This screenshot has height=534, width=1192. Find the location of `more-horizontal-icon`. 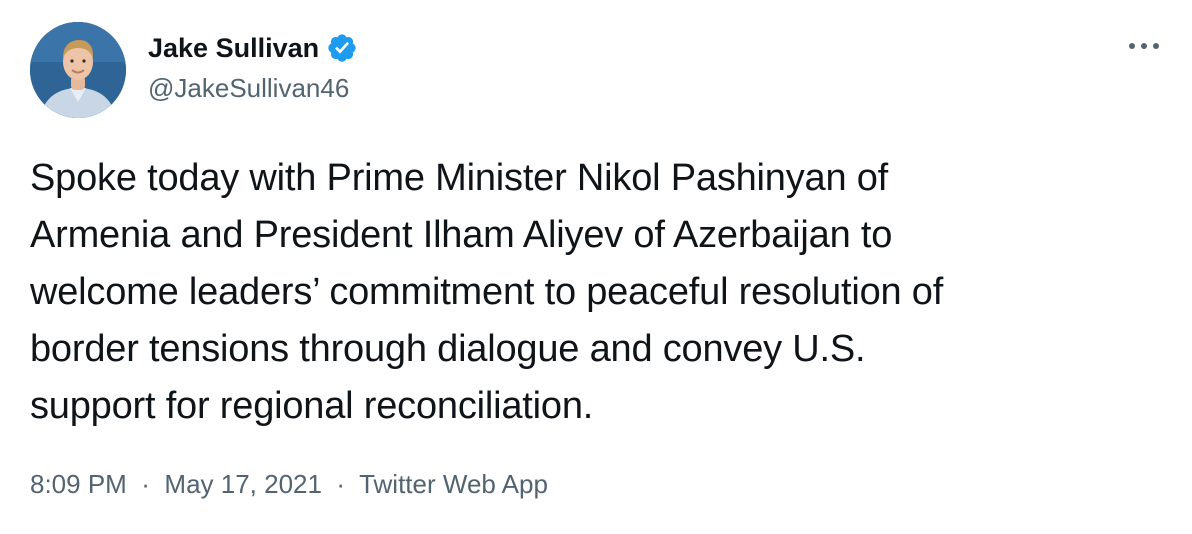

more-horizontal-icon is located at coordinates (1144, 46).